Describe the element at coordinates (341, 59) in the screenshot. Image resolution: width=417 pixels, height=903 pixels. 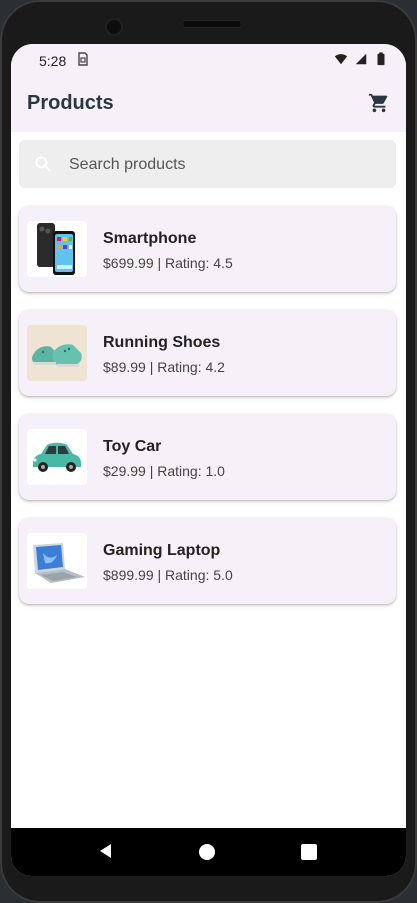
I see `wifi-icon` at that location.